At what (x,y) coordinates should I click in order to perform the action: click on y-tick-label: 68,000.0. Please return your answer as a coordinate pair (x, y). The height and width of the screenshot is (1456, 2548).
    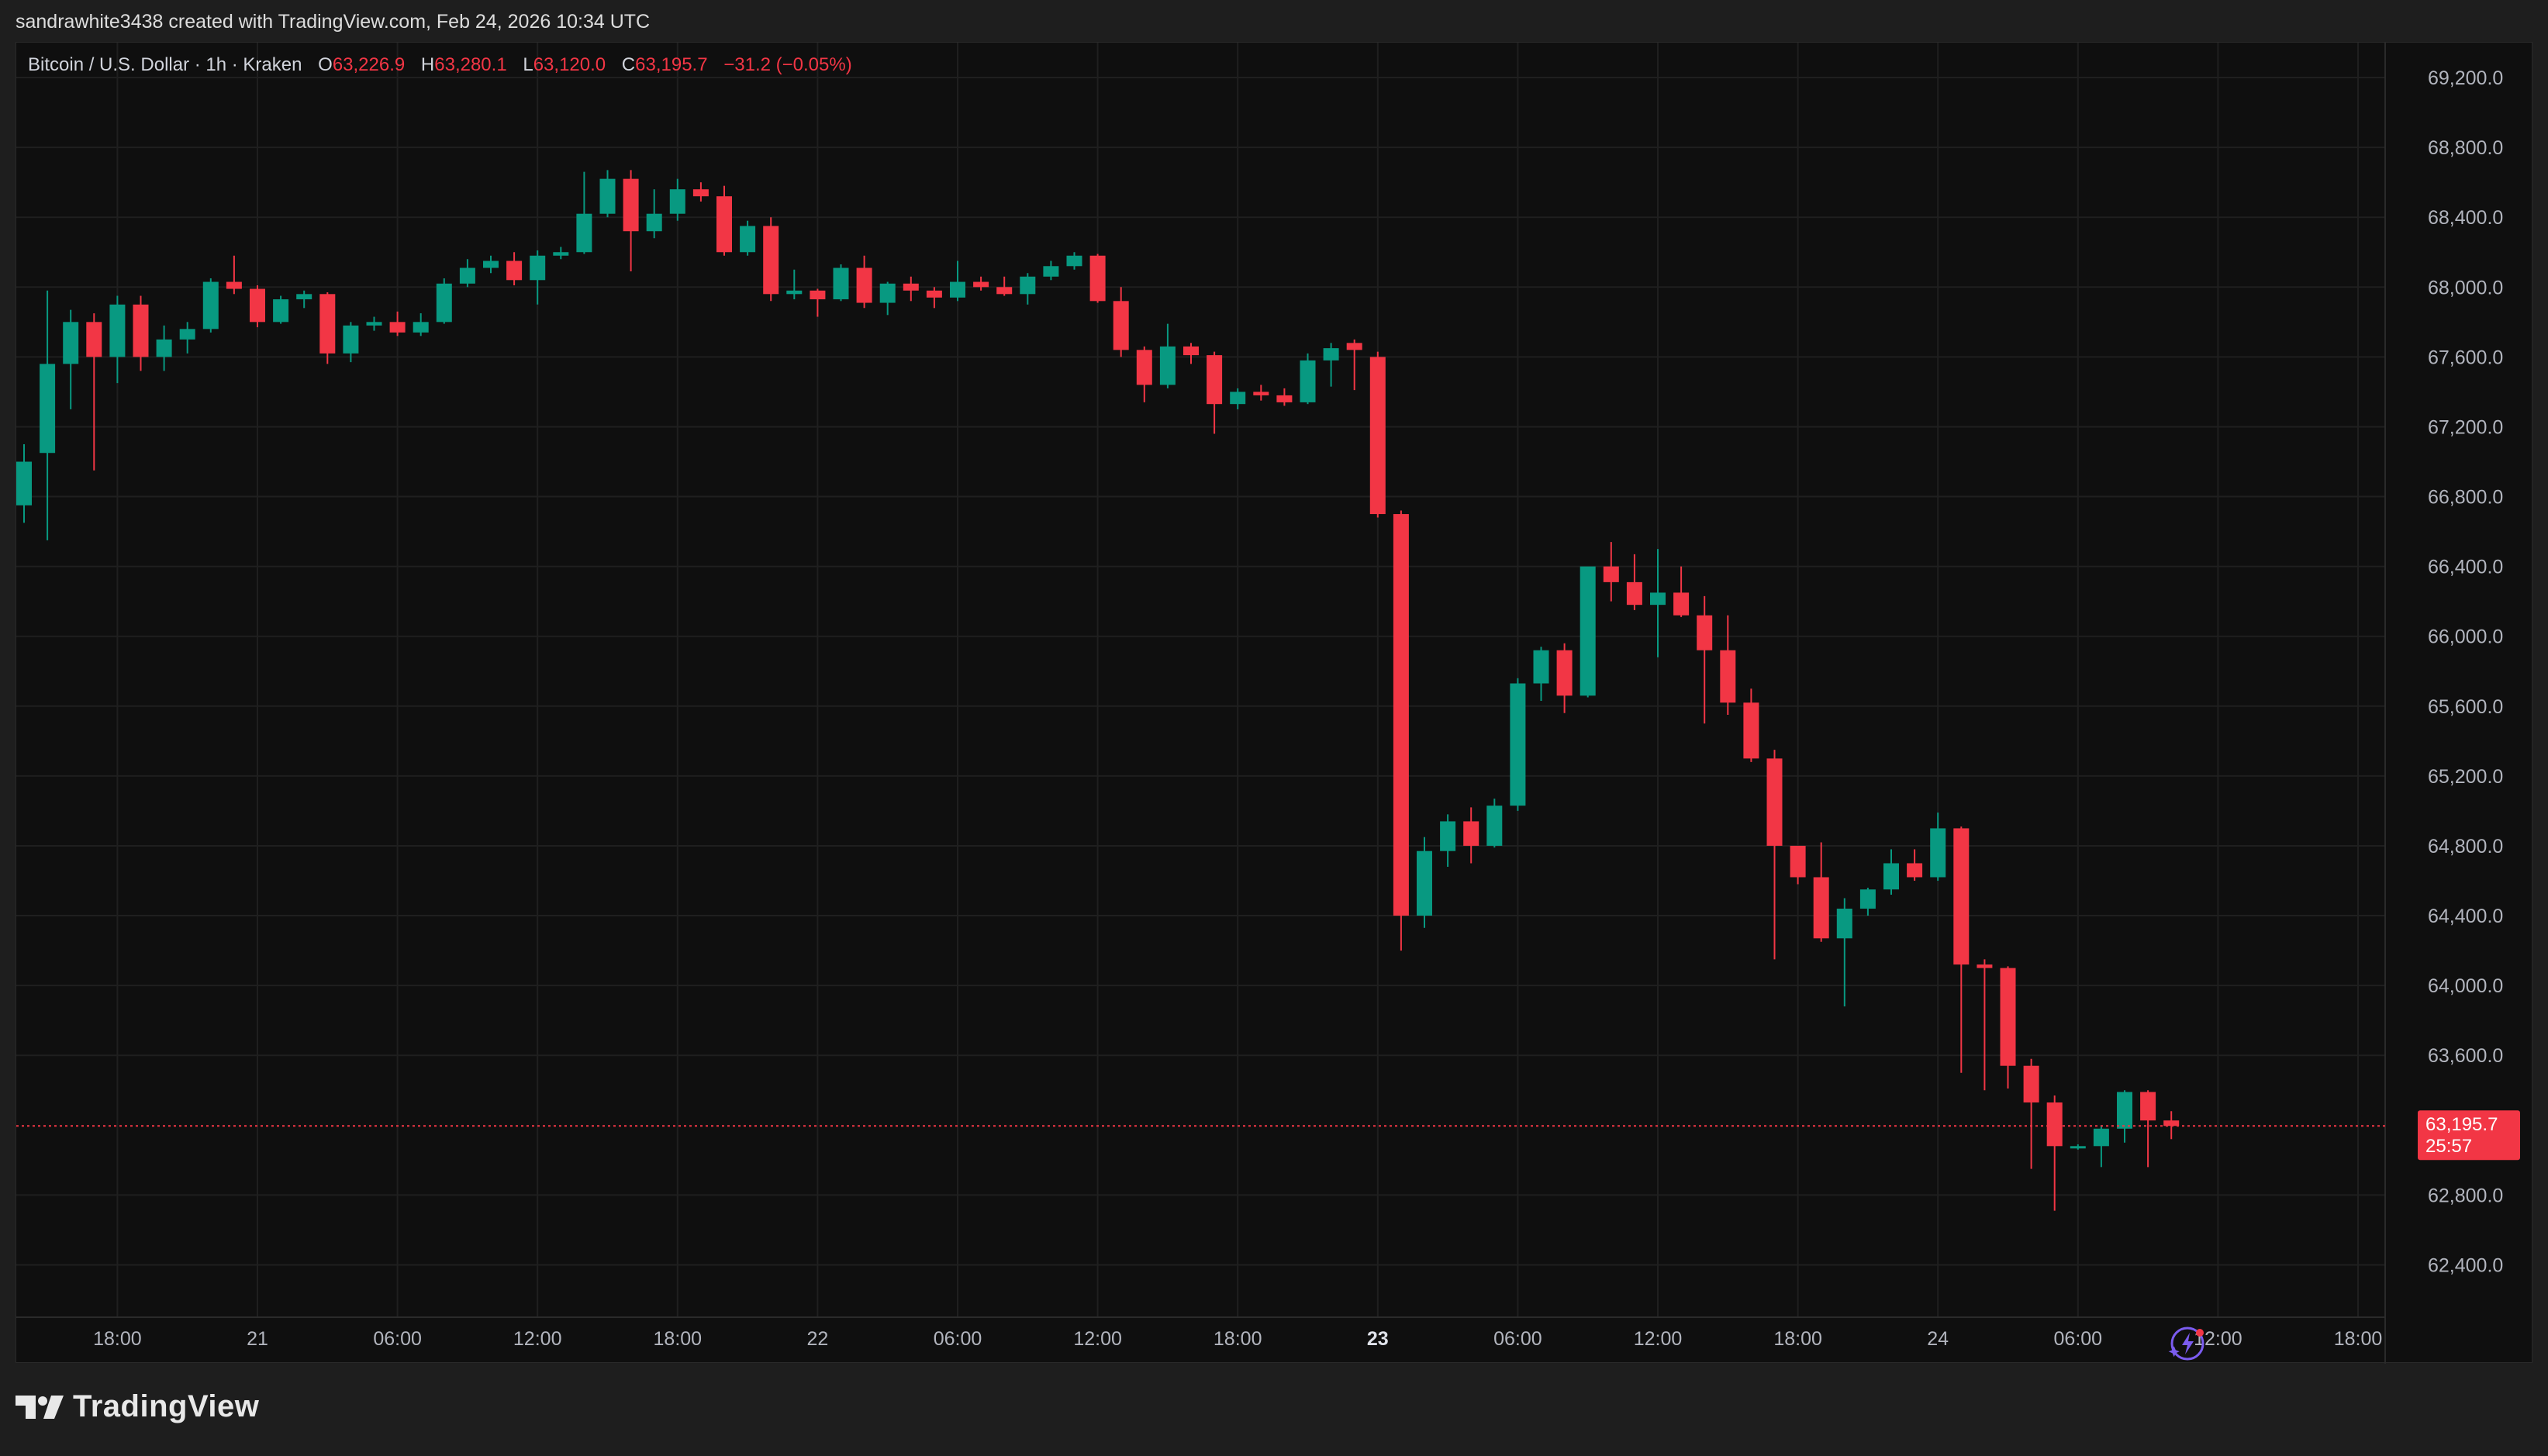
    Looking at the image, I should click on (2465, 287).